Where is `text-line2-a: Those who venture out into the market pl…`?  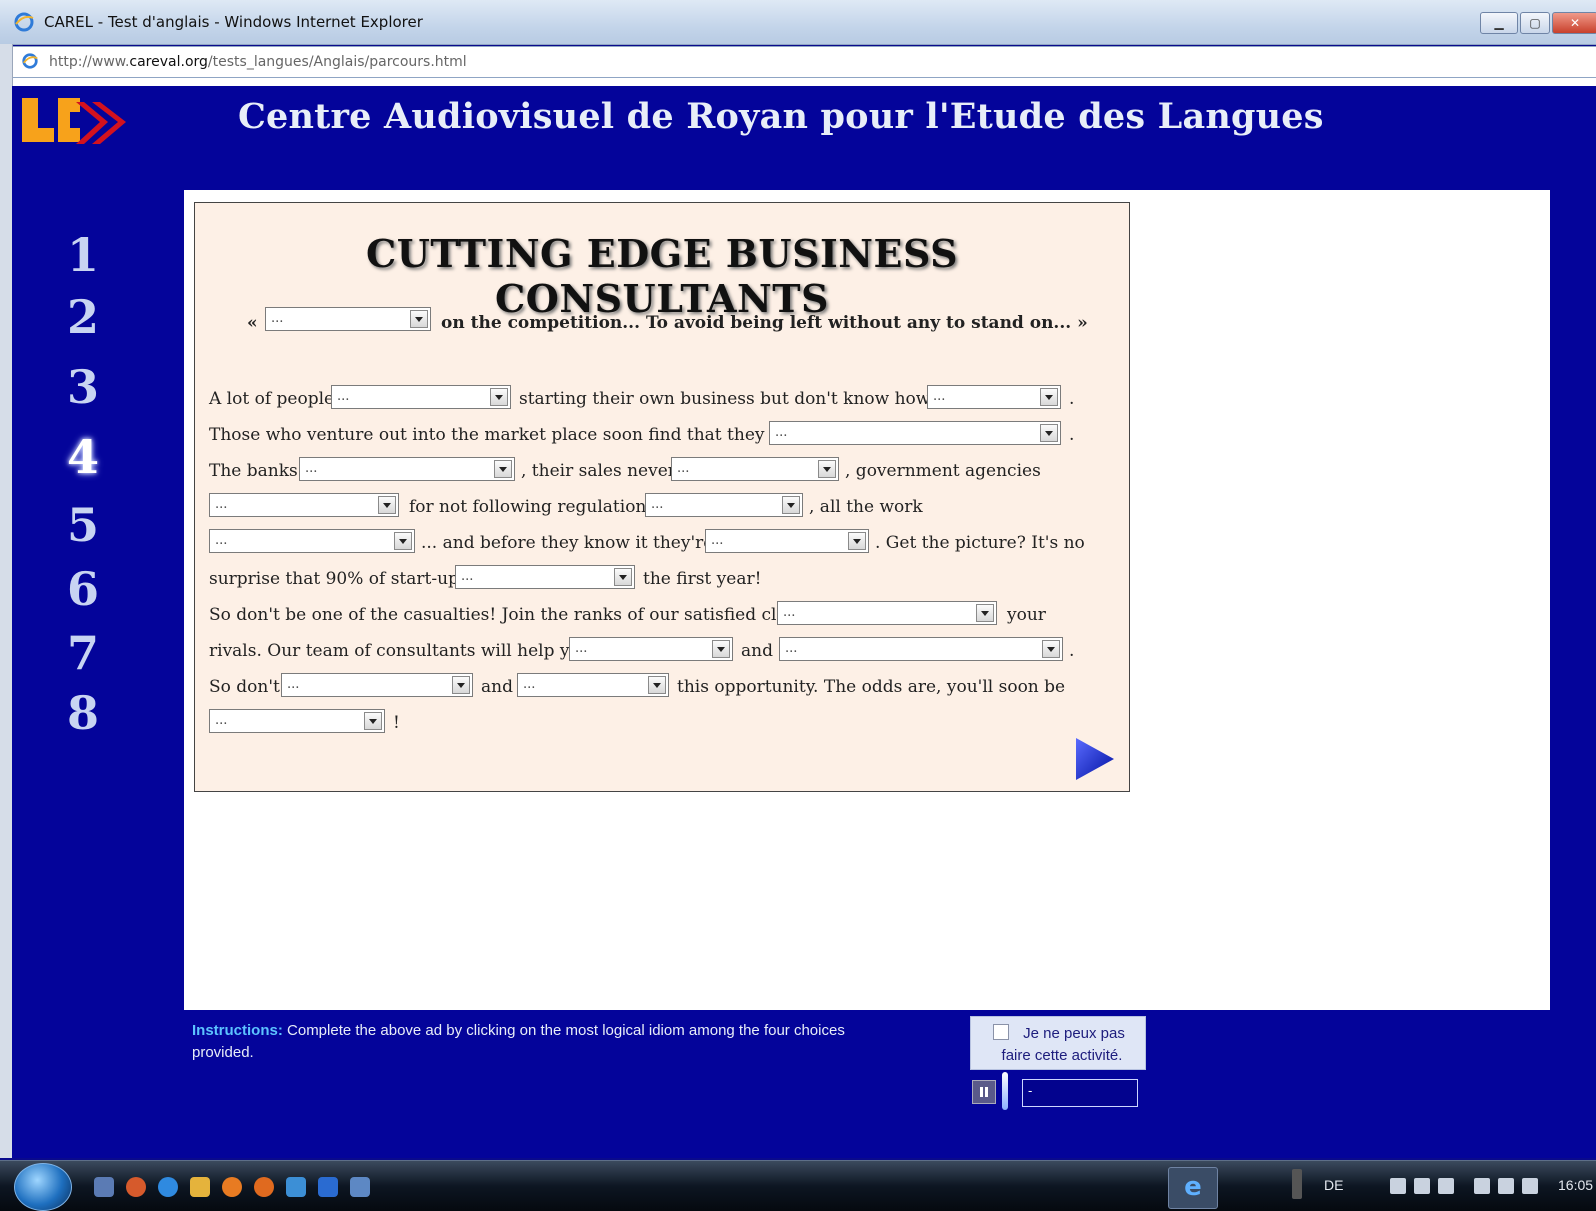
text-line2-a: Those who venture out into the market pl… is located at coordinates (510, 435).